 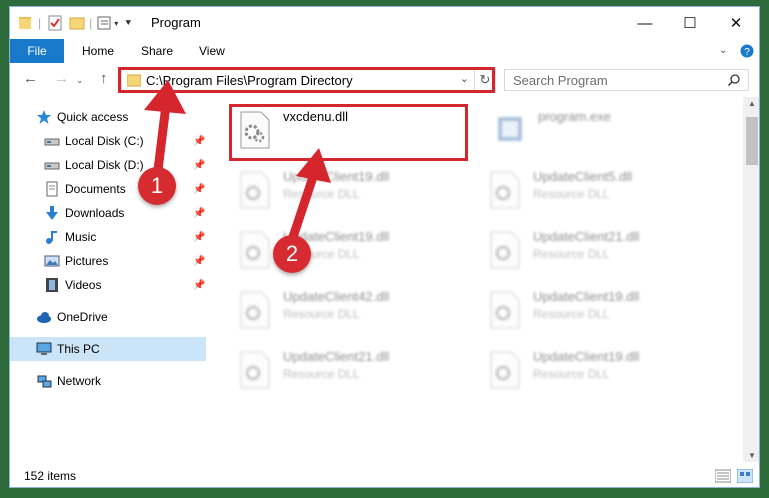 I want to click on folder-icon, so click(x=25, y=23).